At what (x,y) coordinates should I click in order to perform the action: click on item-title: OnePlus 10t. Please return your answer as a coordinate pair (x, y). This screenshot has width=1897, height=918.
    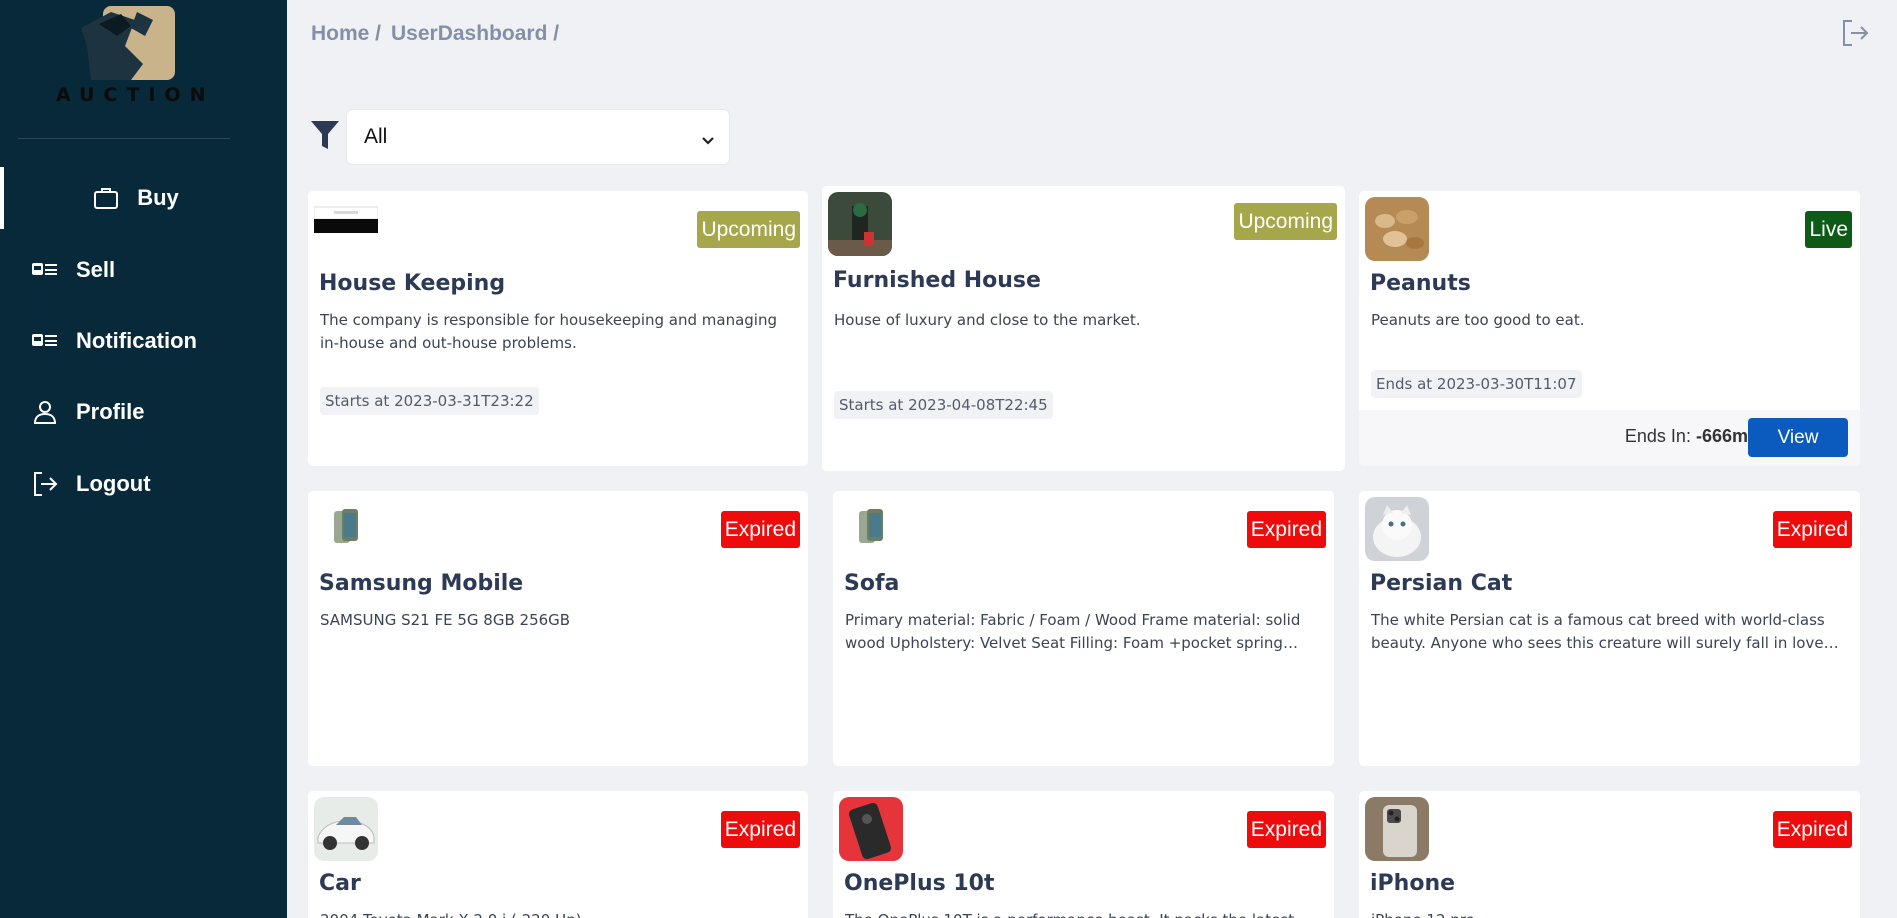
    Looking at the image, I should click on (919, 883).